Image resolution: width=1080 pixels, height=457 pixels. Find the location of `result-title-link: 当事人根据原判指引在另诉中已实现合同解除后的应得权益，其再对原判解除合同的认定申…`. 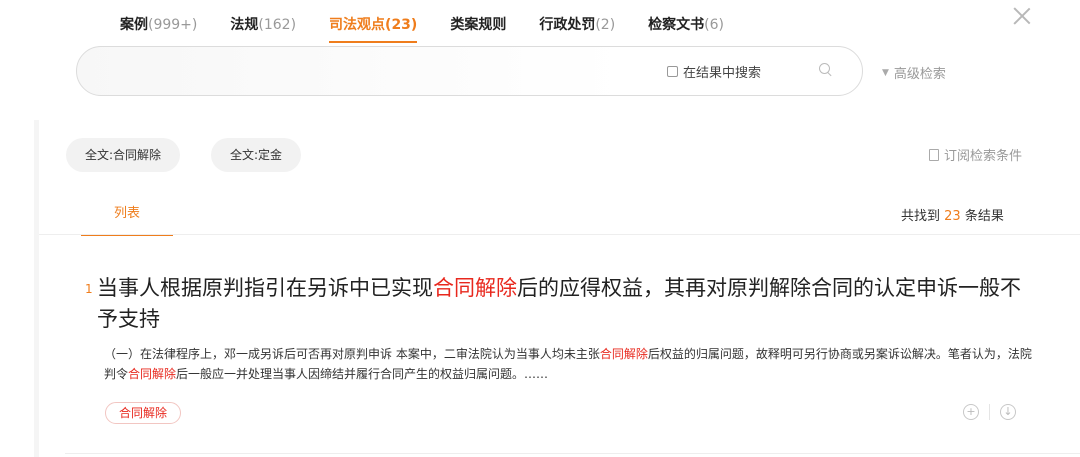

result-title-link: 当事人根据原判指引在另诉中已实现合同解除后的应得权益，其再对原判解除合同的认定申… is located at coordinates (567, 304).